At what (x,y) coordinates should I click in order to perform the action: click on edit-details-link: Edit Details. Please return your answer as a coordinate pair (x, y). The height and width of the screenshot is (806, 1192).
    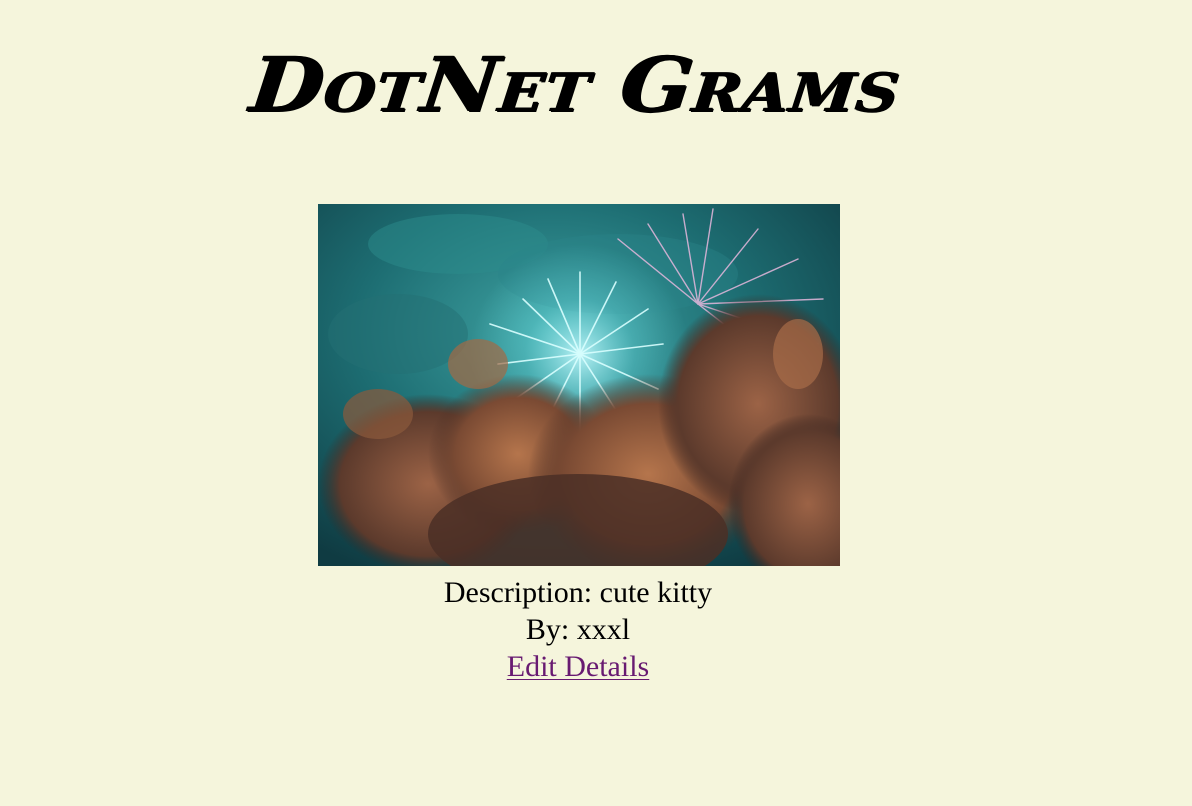
    Looking at the image, I should click on (578, 666).